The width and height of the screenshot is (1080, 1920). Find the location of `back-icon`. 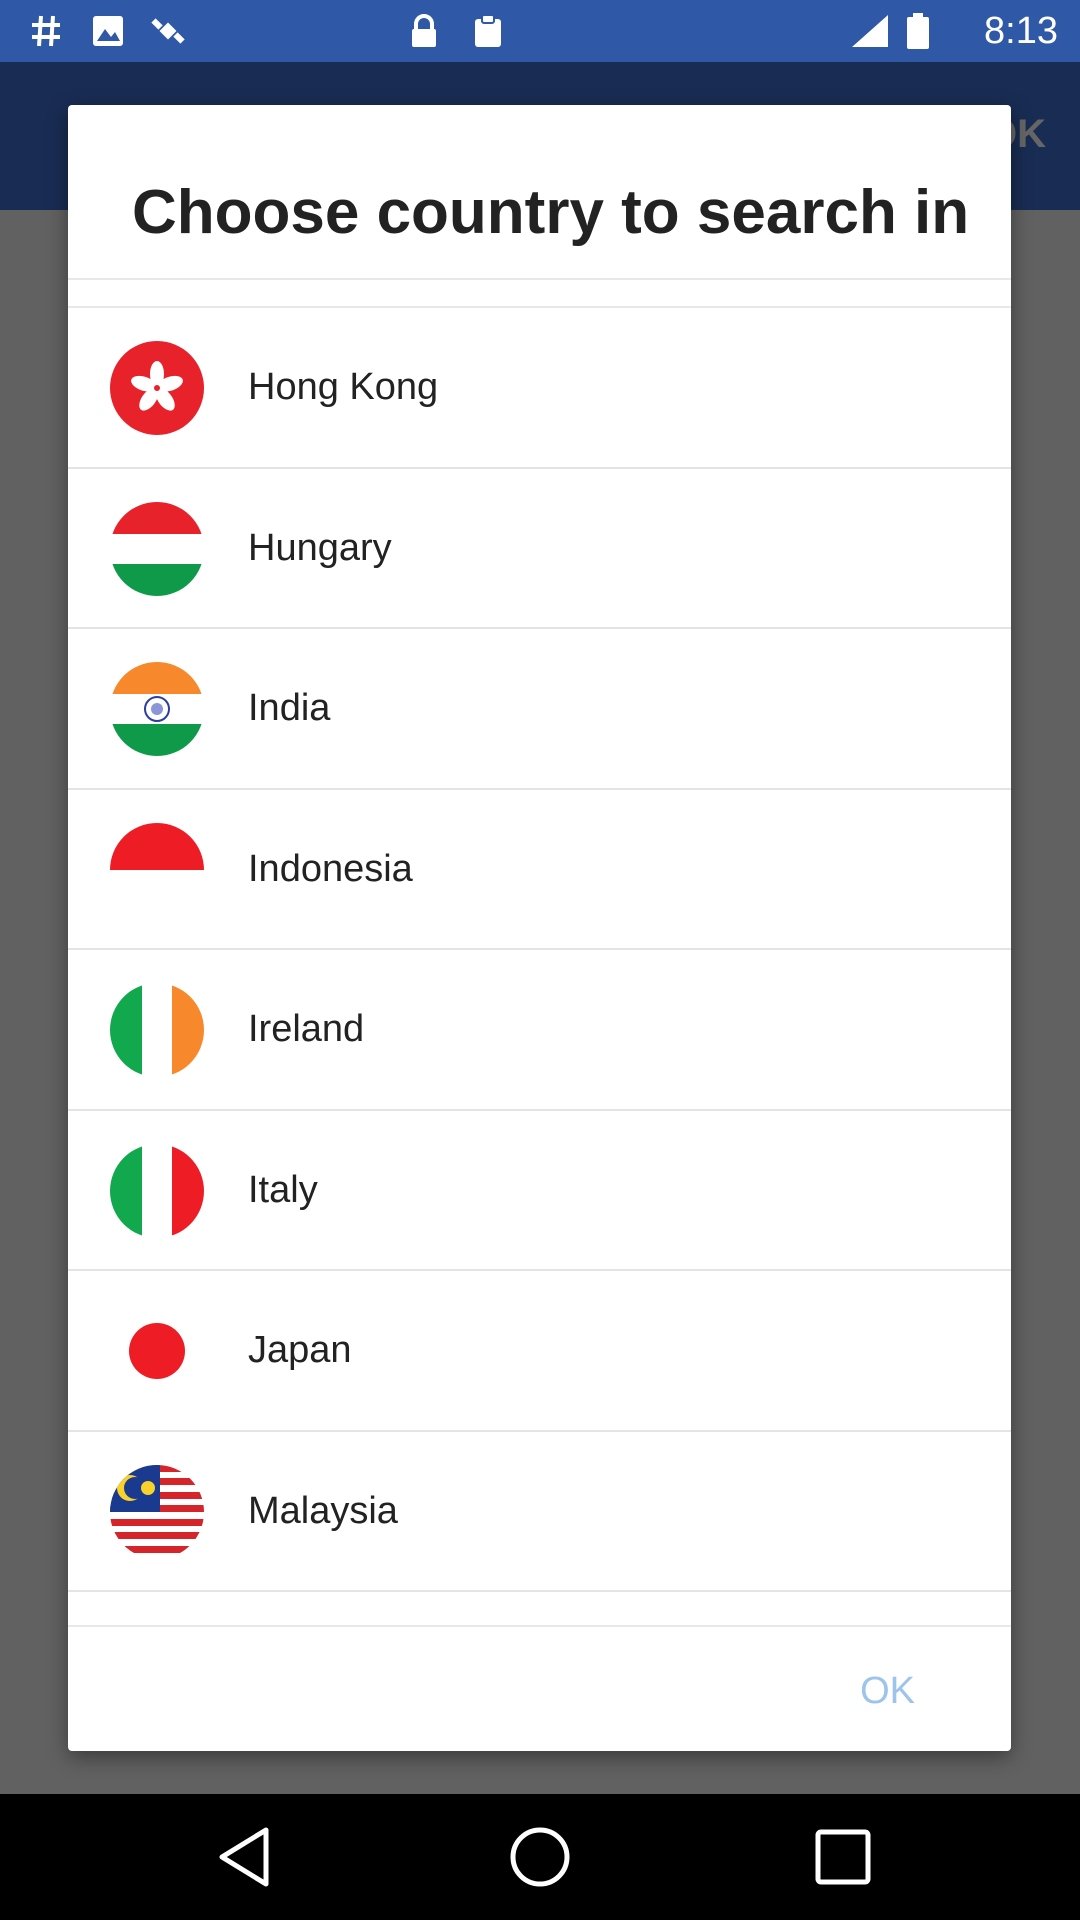

back-icon is located at coordinates (245, 1857).